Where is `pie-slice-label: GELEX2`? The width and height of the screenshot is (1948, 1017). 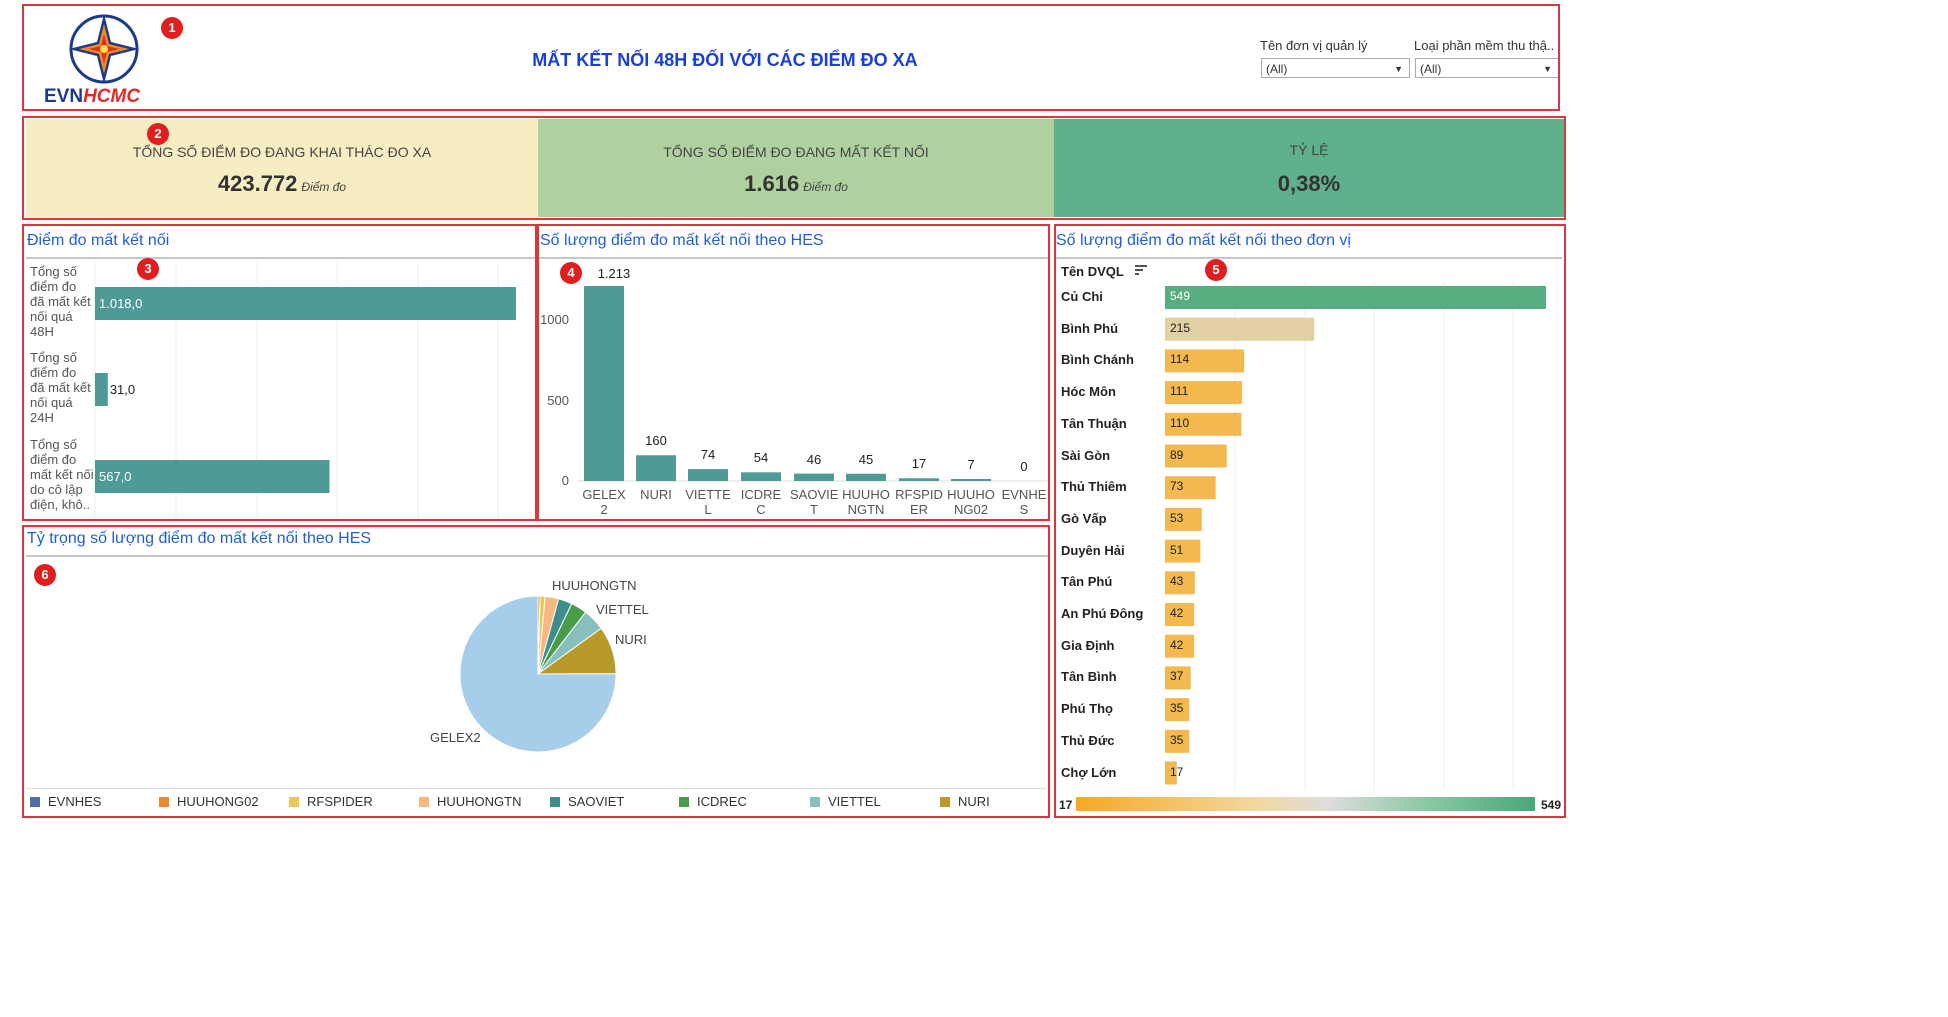 pie-slice-label: GELEX2 is located at coordinates (455, 737).